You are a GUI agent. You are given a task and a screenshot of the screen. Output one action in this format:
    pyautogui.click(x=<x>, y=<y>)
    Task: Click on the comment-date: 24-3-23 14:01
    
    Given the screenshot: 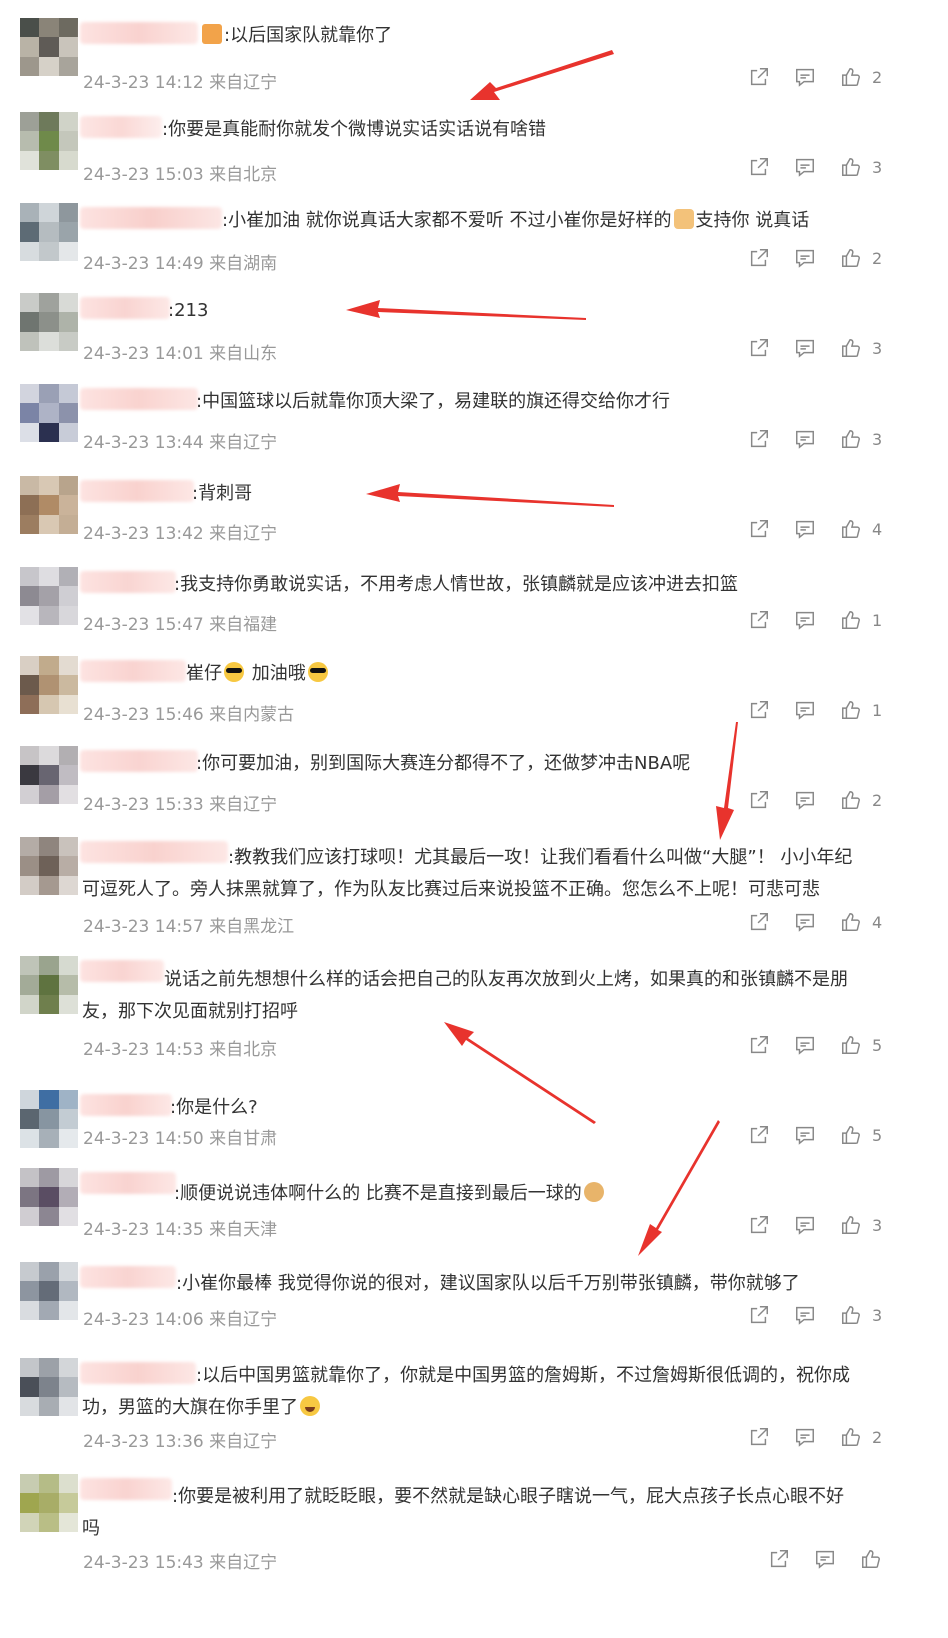 What is the action you would take?
    pyautogui.click(x=143, y=354)
    